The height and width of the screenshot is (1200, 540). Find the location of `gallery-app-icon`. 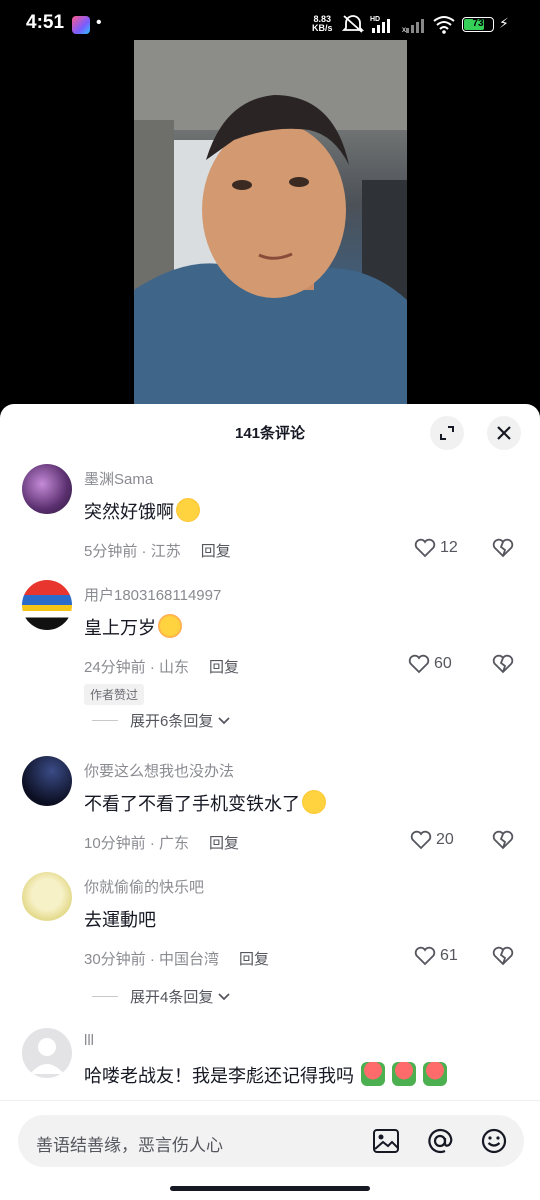

gallery-app-icon is located at coordinates (81, 25).